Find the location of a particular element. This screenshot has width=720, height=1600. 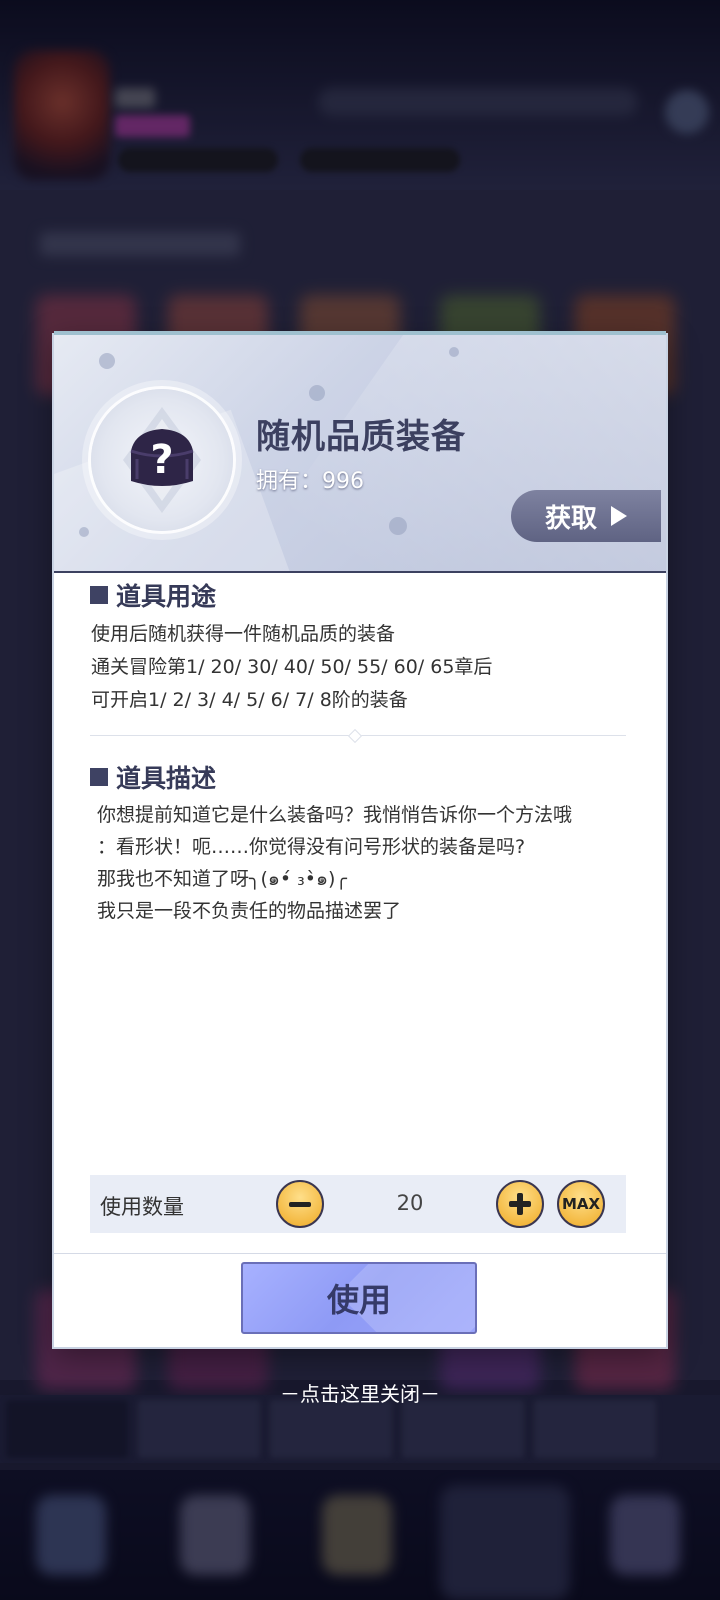

minus-icon is located at coordinates (300, 1204).